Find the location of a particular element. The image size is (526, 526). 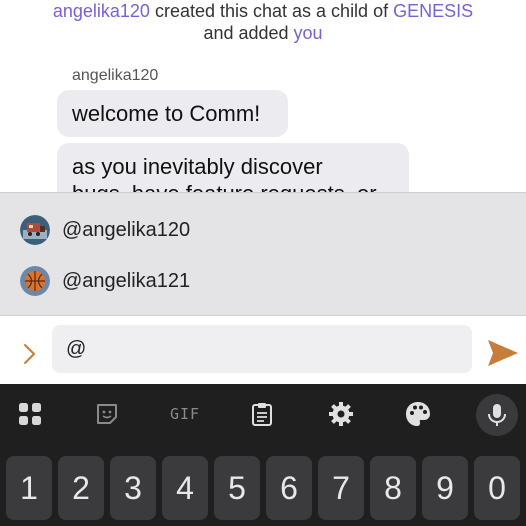

gif-button: GIF is located at coordinates (185, 414).